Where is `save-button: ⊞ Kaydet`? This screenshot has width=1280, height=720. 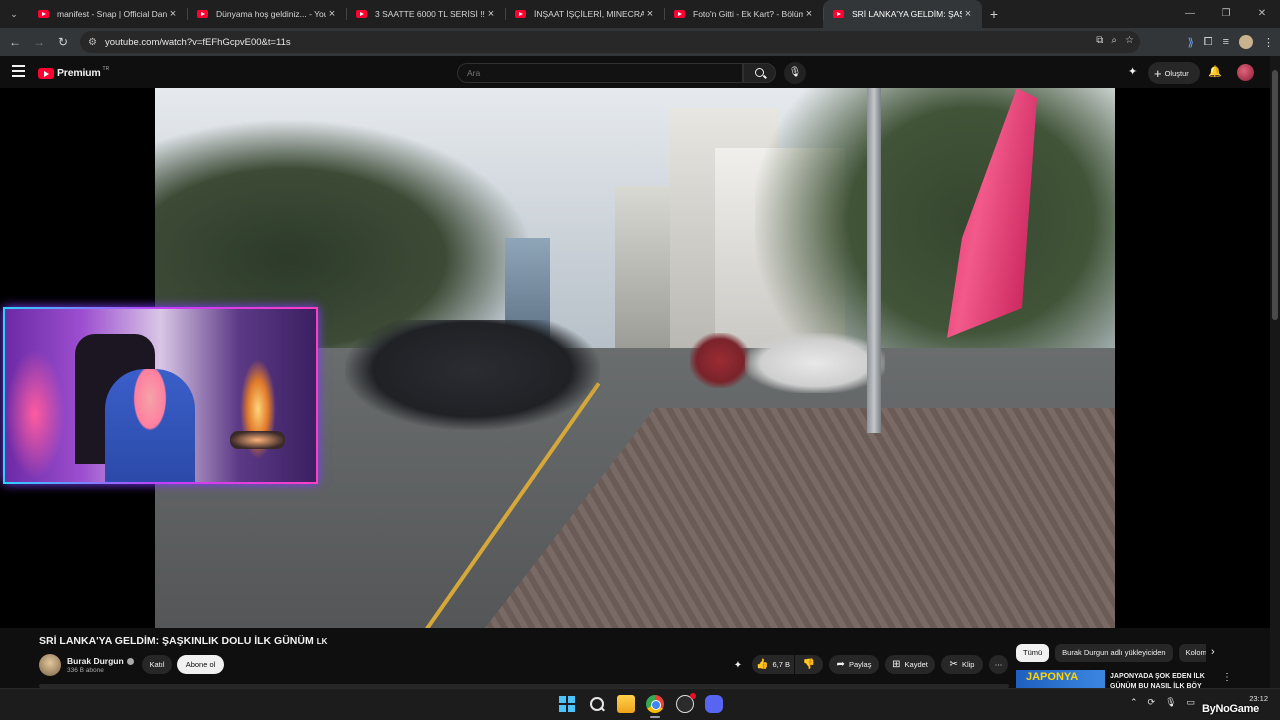
save-button: ⊞ Kaydet is located at coordinates (910, 664).